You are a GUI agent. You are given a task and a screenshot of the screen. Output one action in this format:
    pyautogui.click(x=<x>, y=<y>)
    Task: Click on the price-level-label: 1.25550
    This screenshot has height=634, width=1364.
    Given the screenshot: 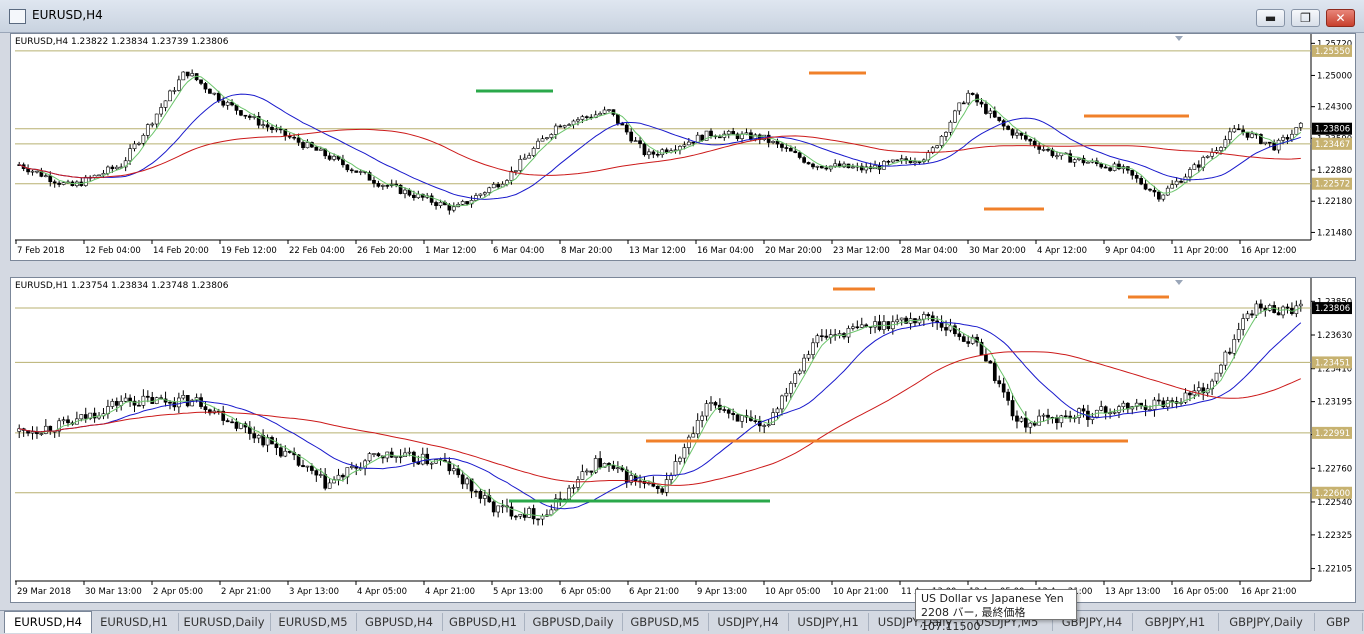 What is the action you would take?
    pyautogui.click(x=1332, y=52)
    